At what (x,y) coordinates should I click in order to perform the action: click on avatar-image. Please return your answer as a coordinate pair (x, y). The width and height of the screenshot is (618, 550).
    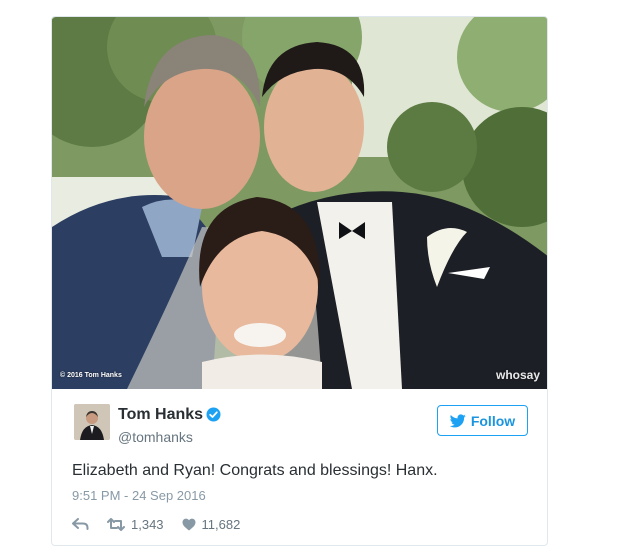
    Looking at the image, I should click on (92, 422).